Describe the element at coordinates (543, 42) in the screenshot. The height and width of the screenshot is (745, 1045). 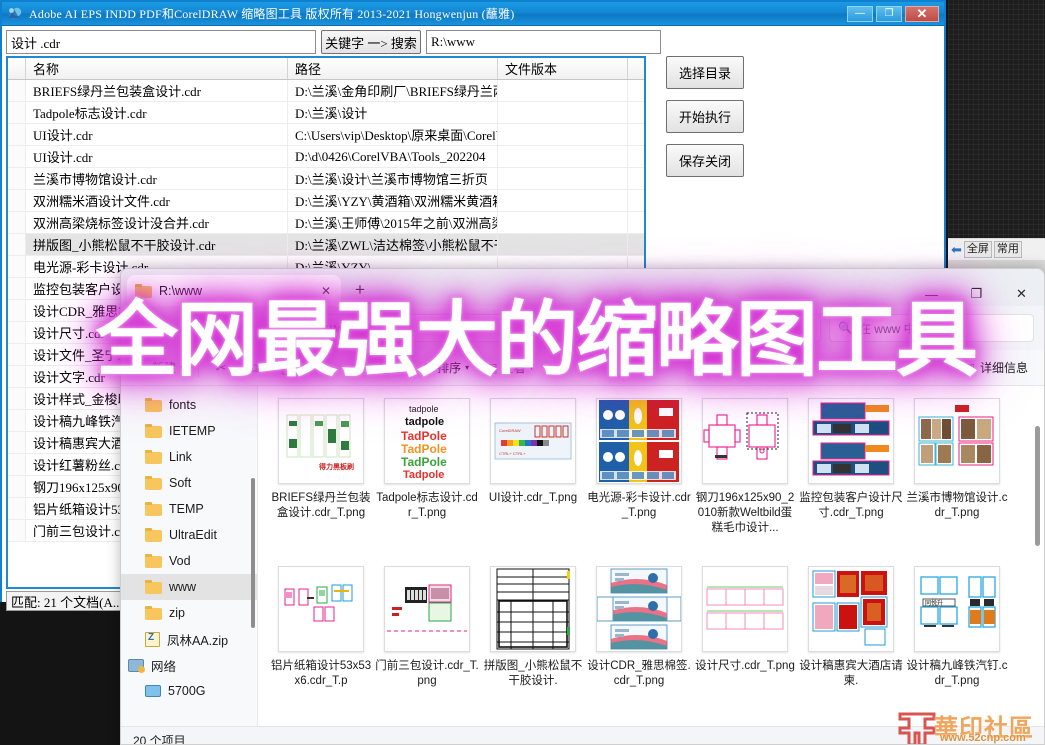
I see `directory-input: R:\www` at that location.